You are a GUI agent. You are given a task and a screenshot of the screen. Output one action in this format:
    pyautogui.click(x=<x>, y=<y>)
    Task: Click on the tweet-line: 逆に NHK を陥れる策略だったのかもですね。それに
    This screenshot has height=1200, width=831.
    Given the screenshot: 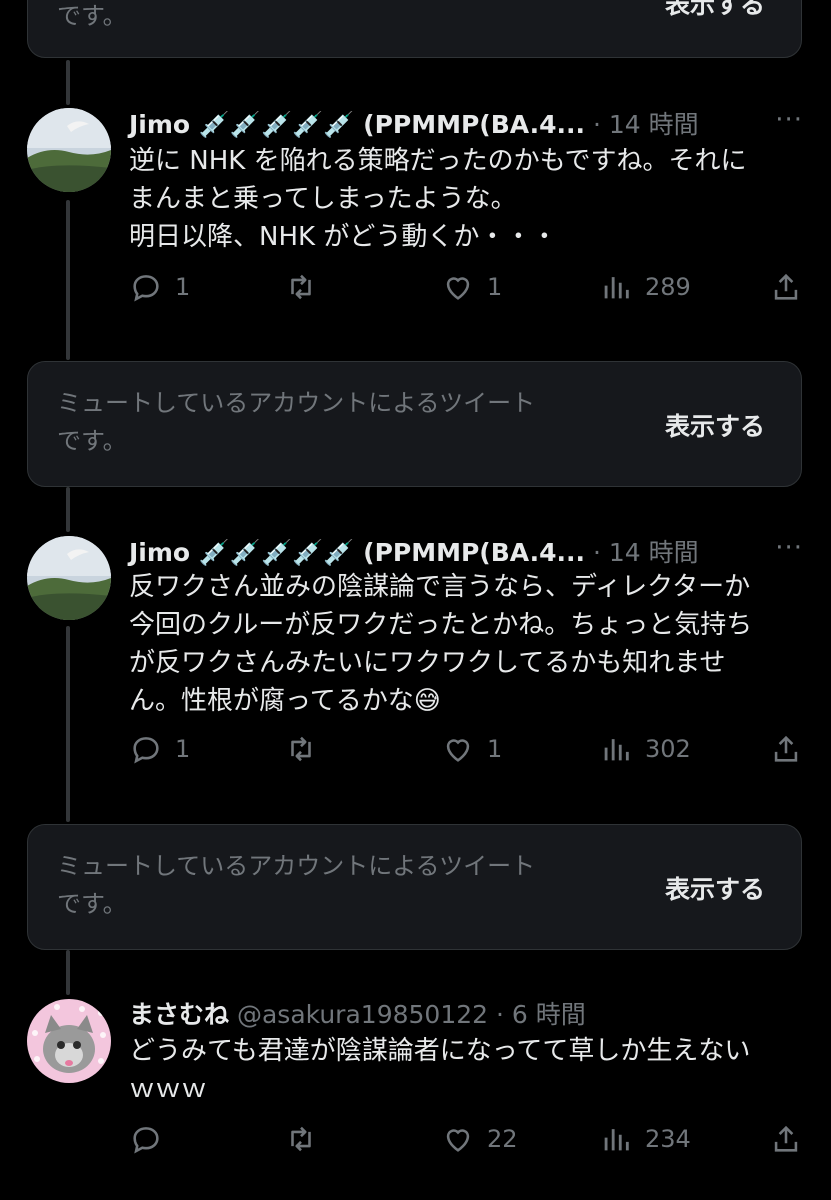 What is the action you would take?
    pyautogui.click(x=438, y=161)
    